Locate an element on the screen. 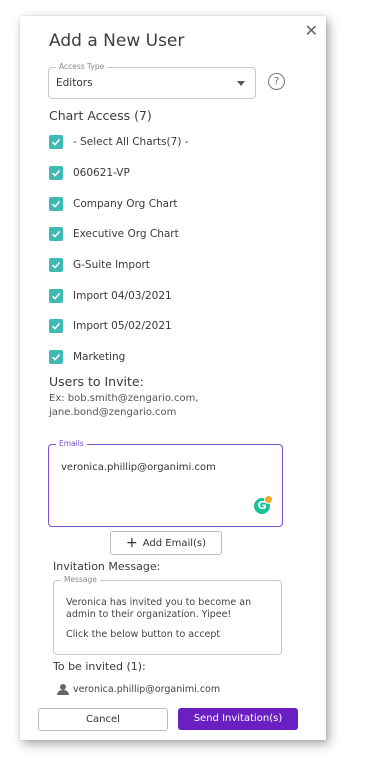 The image size is (367, 783). chart-checkbox-row: - Select All Charts(7) - is located at coordinates (119, 142).